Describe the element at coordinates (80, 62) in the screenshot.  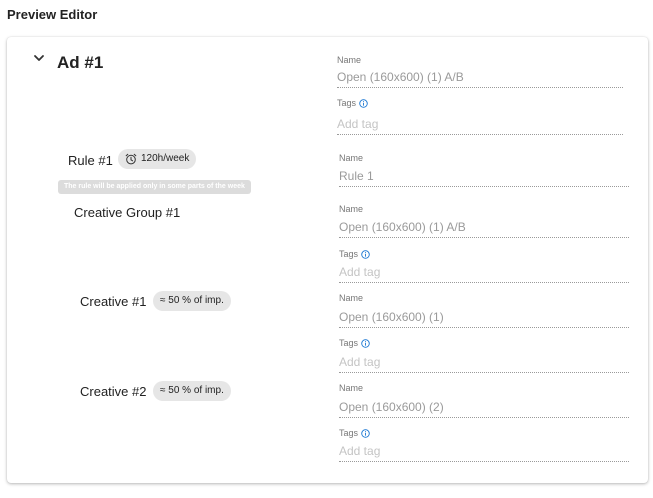
I see `ad-title: Ad #1` at that location.